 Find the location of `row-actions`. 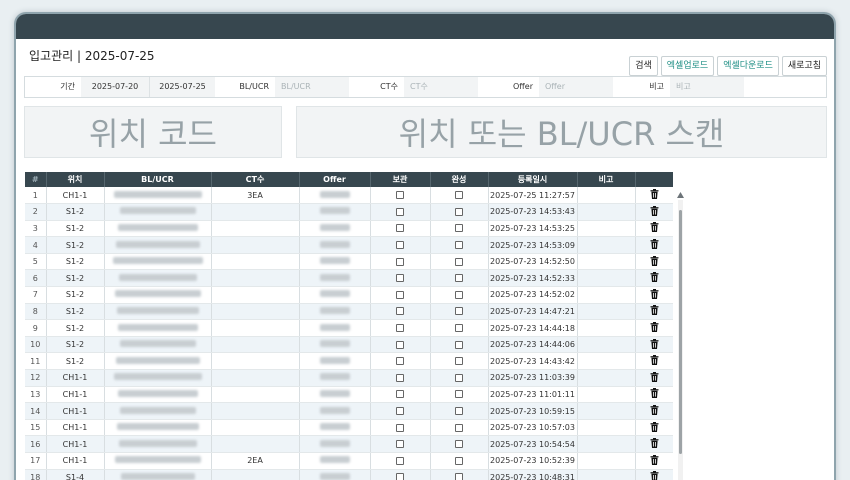

row-actions is located at coordinates (654, 328).